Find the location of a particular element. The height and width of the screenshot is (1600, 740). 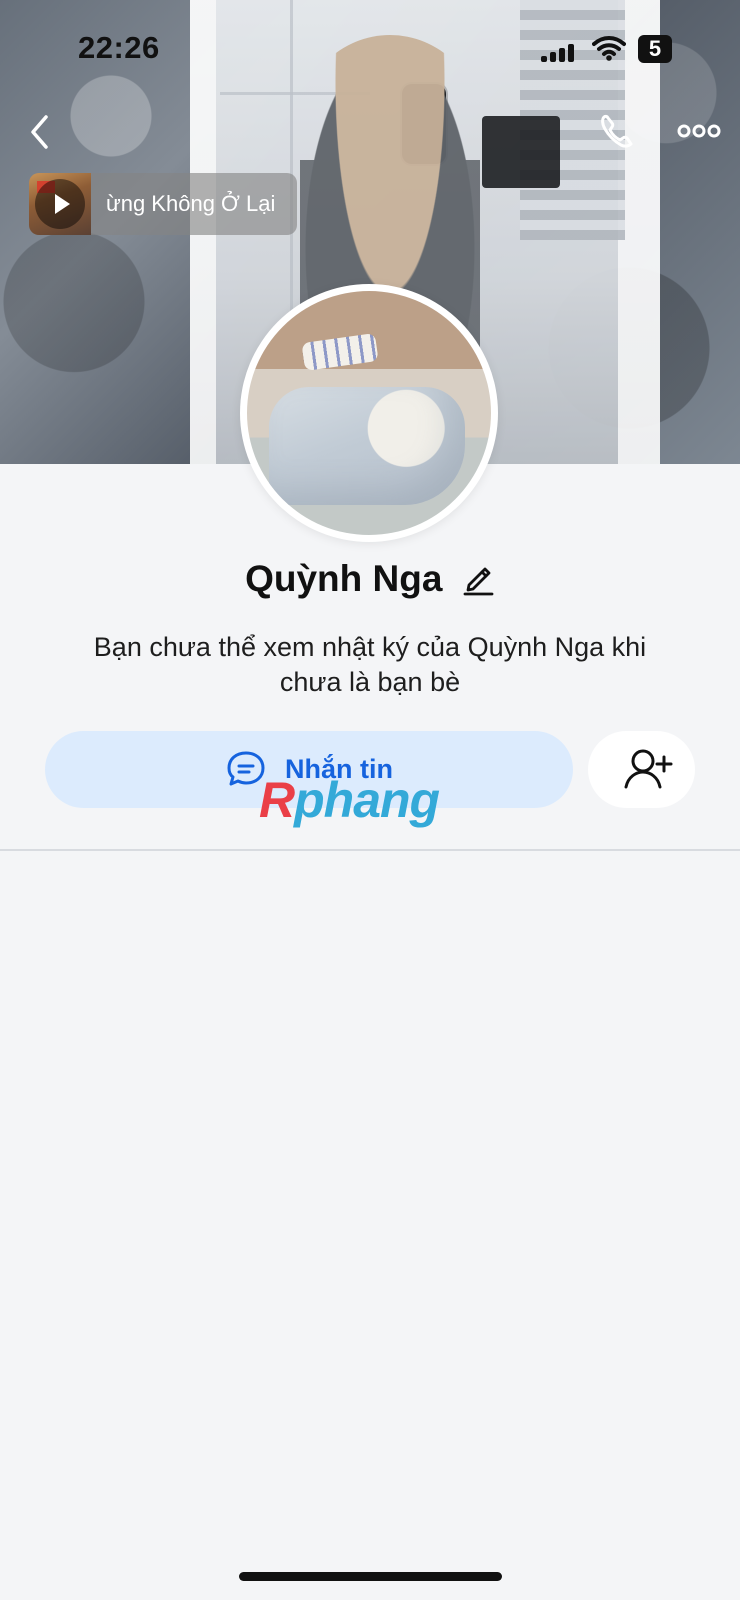

home-indicator is located at coordinates (370, 1576).